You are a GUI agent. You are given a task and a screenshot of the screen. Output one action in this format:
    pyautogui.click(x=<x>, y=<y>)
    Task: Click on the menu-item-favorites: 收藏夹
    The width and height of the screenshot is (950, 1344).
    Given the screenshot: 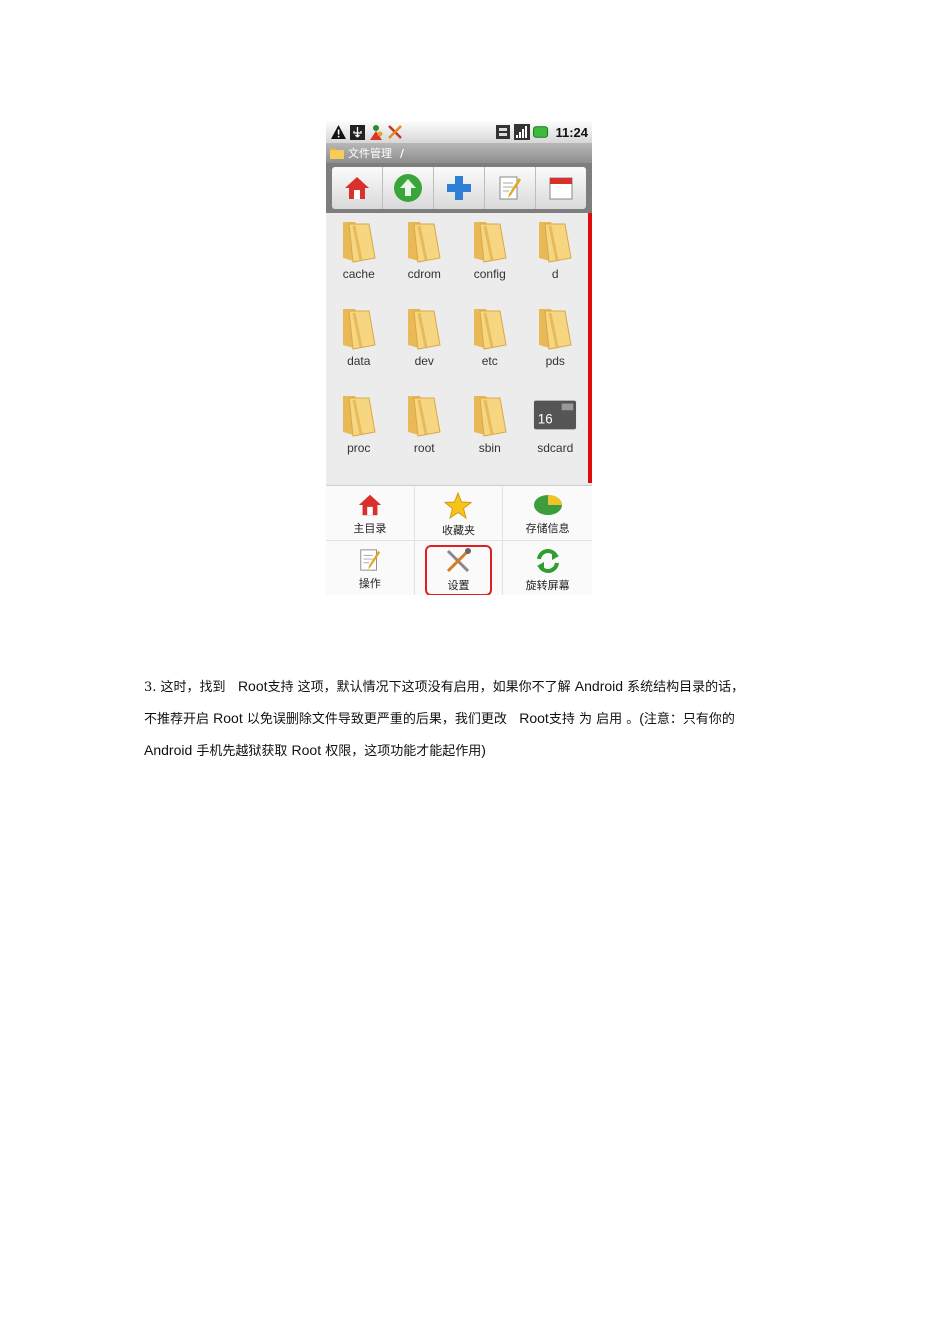 What is the action you would take?
    pyautogui.click(x=459, y=513)
    